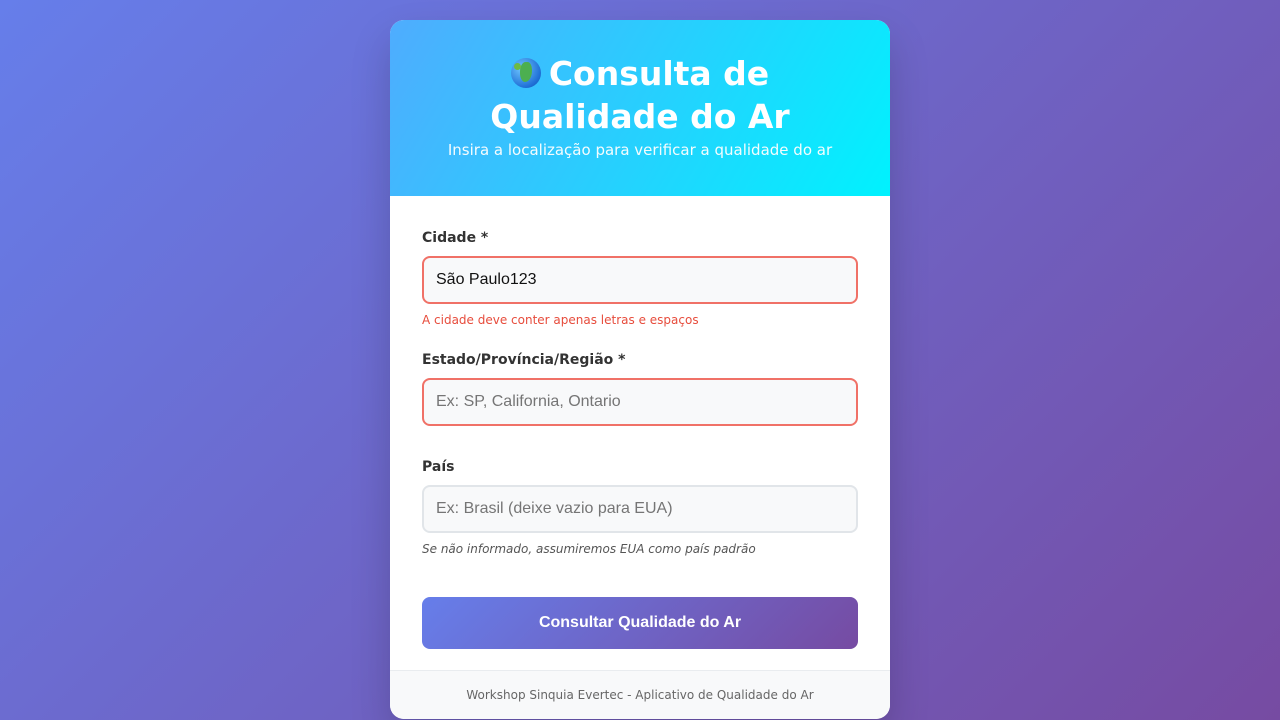 The image size is (1280, 720). What do you see at coordinates (640, 280) in the screenshot?
I see `city-input` at bounding box center [640, 280].